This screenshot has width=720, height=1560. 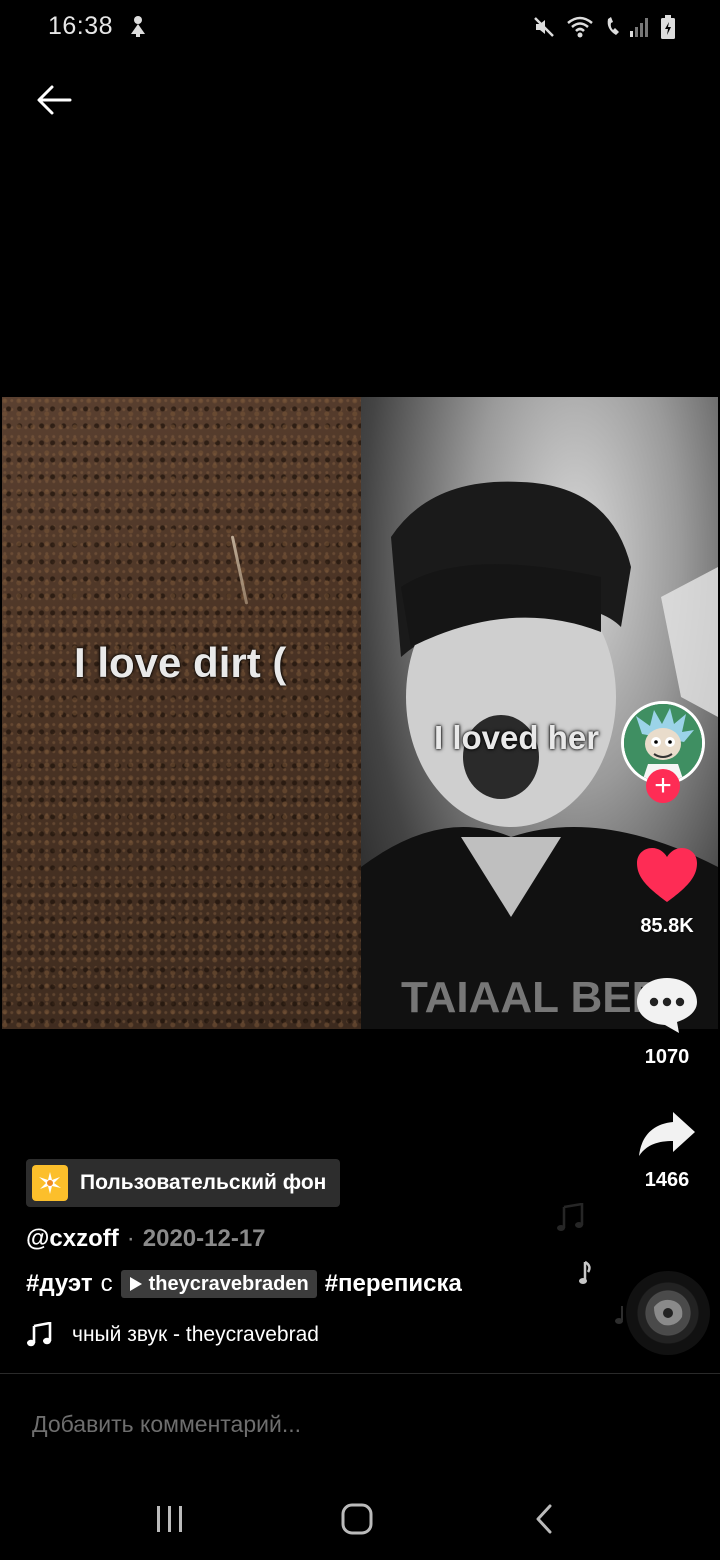 I want to click on music-line: чный звук - theycravebrad, so click(x=172, y=1335).